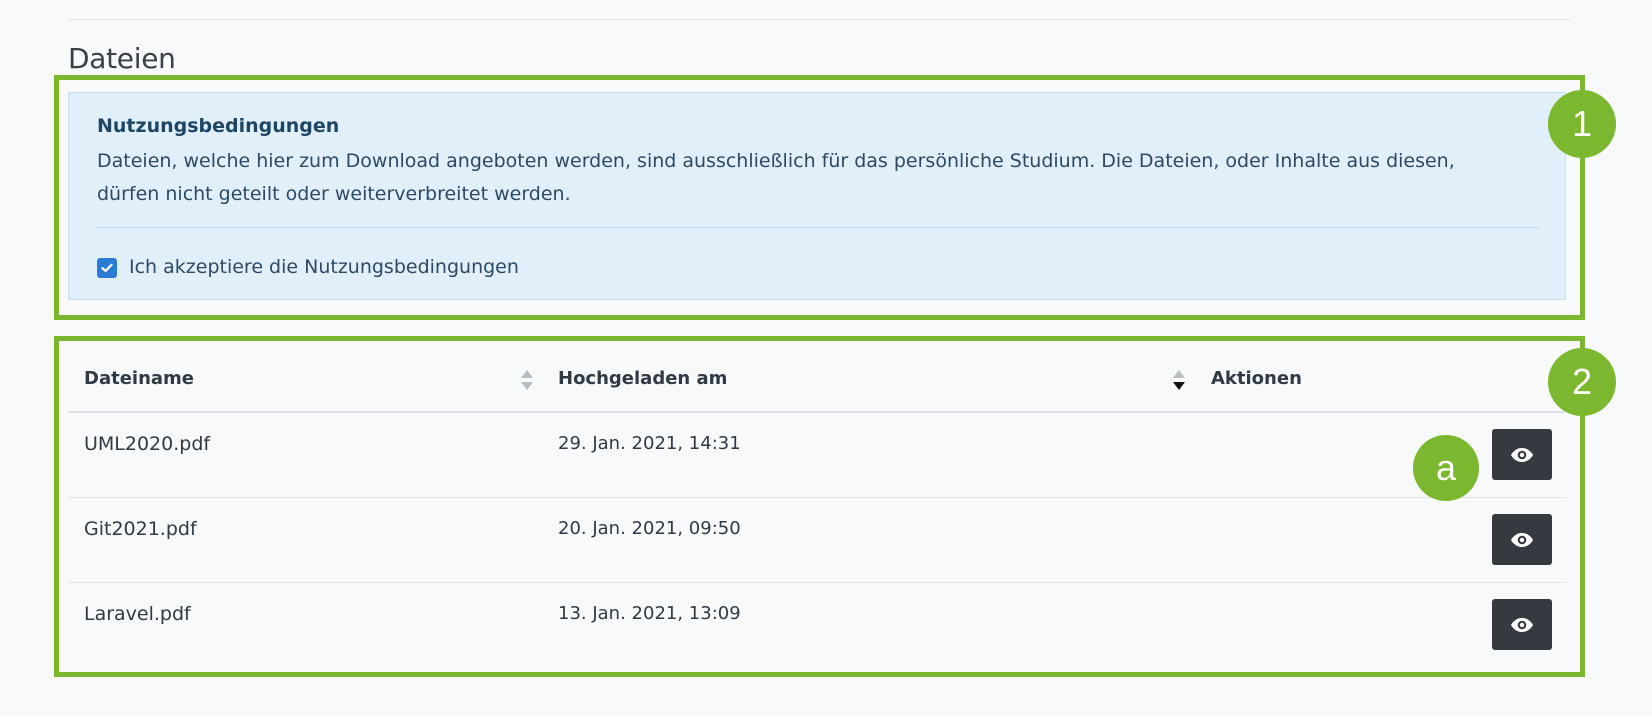 Image resolution: width=1652 pixels, height=716 pixels. Describe the element at coordinates (1582, 382) in the screenshot. I see `callout-badge-2: 2` at that location.